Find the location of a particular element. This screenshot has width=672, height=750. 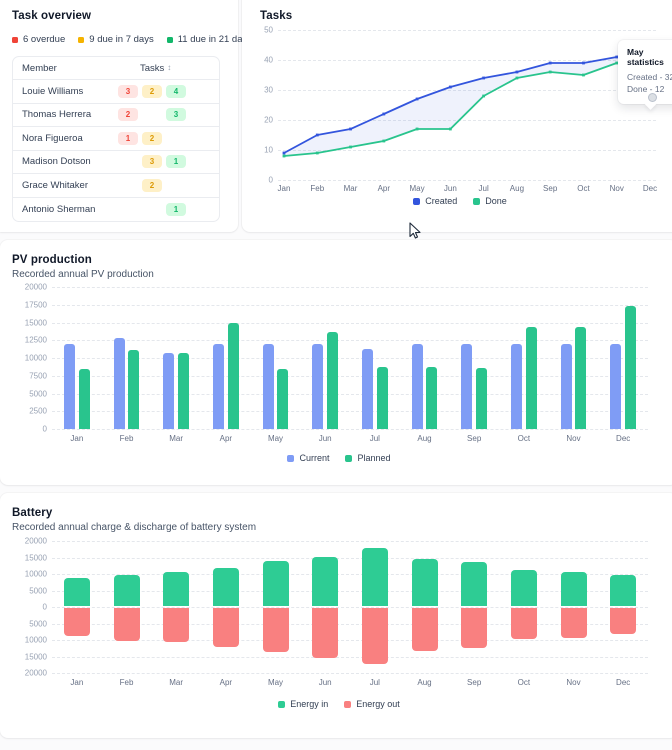

bar-current-jun is located at coordinates (318, 386).